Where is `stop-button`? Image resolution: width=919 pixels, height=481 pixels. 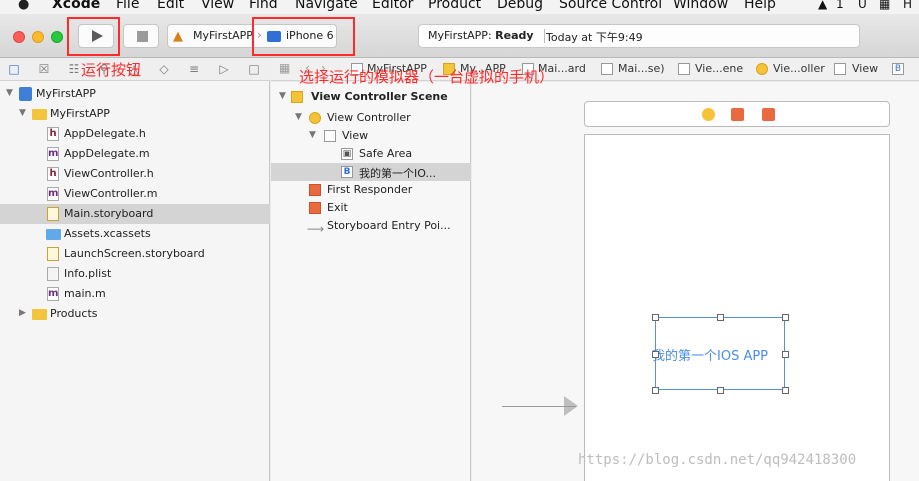
stop-button is located at coordinates (141, 36).